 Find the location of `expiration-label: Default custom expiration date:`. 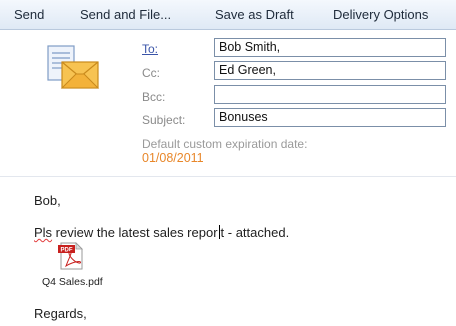

expiration-label: Default custom expiration date: is located at coordinates (225, 144).